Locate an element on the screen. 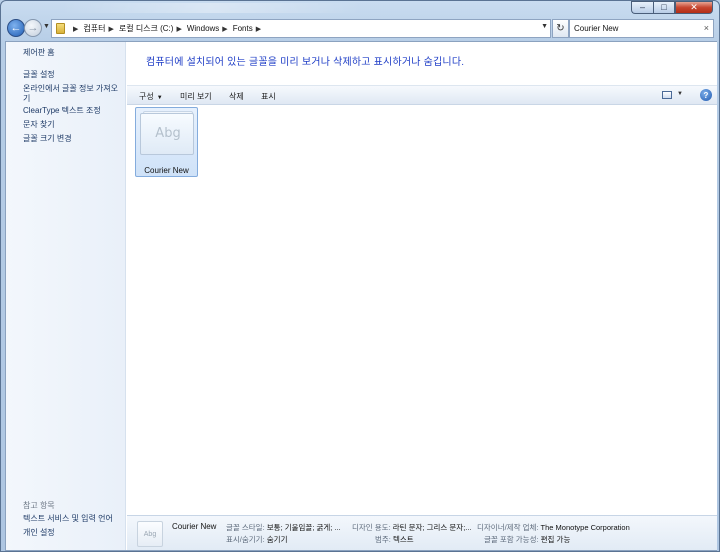 The width and height of the screenshot is (720, 552). view-options-dropdown-icon: ▼ is located at coordinates (680, 94).